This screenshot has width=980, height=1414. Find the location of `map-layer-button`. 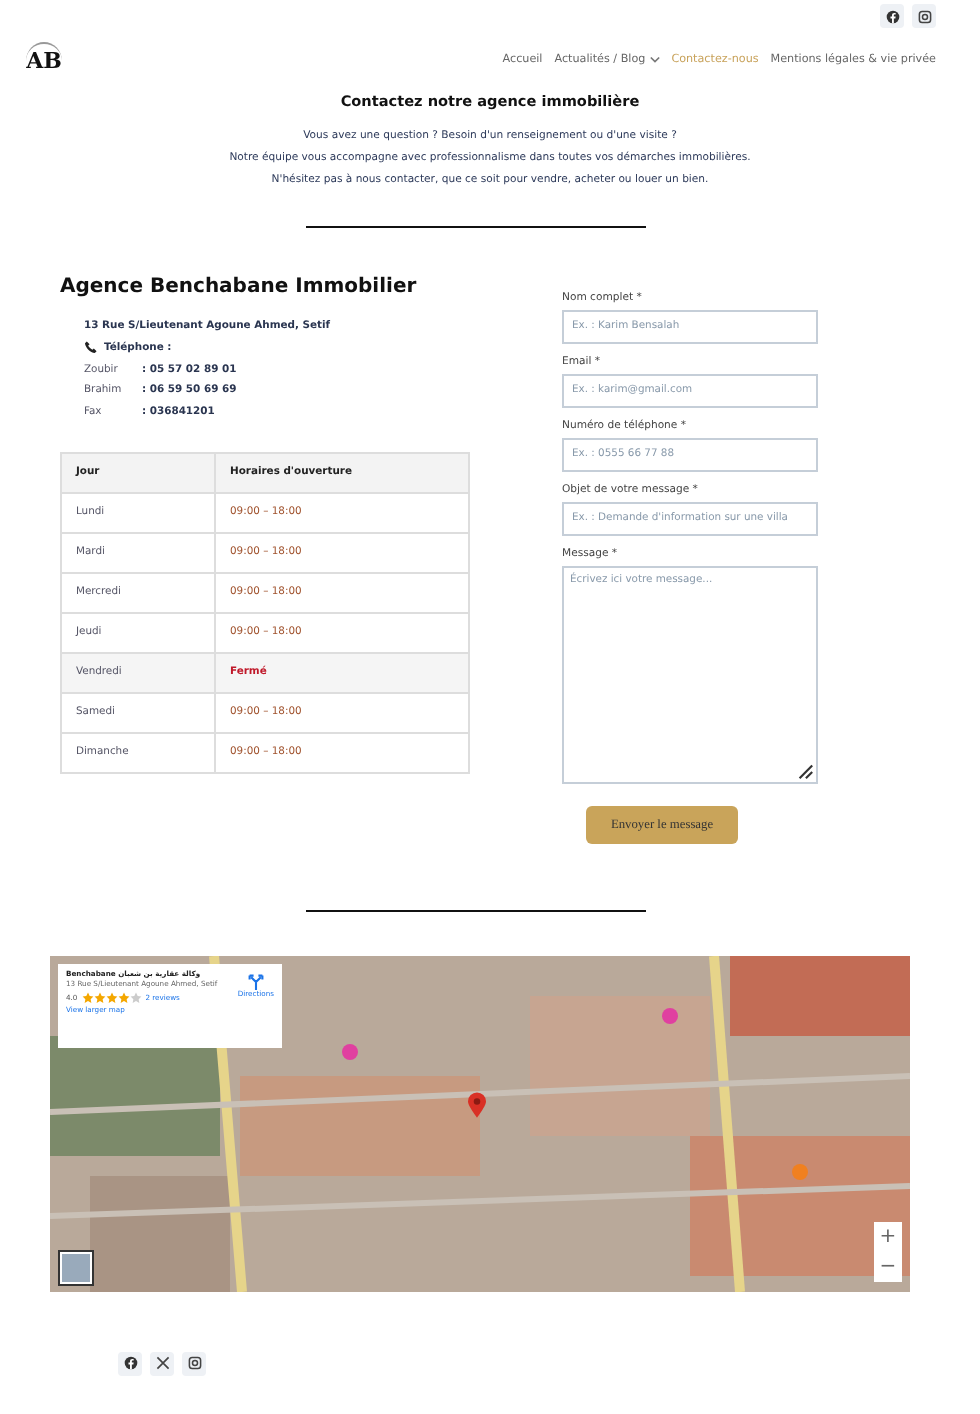

map-layer-button is located at coordinates (76, 1267).